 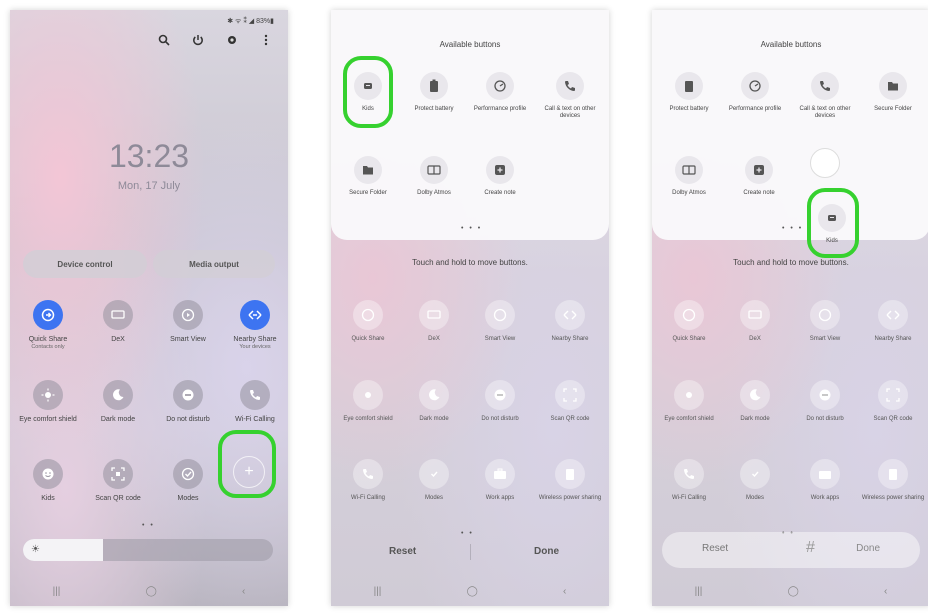 I want to click on tile-dark-mode: Dark mode, so click(x=118, y=402).